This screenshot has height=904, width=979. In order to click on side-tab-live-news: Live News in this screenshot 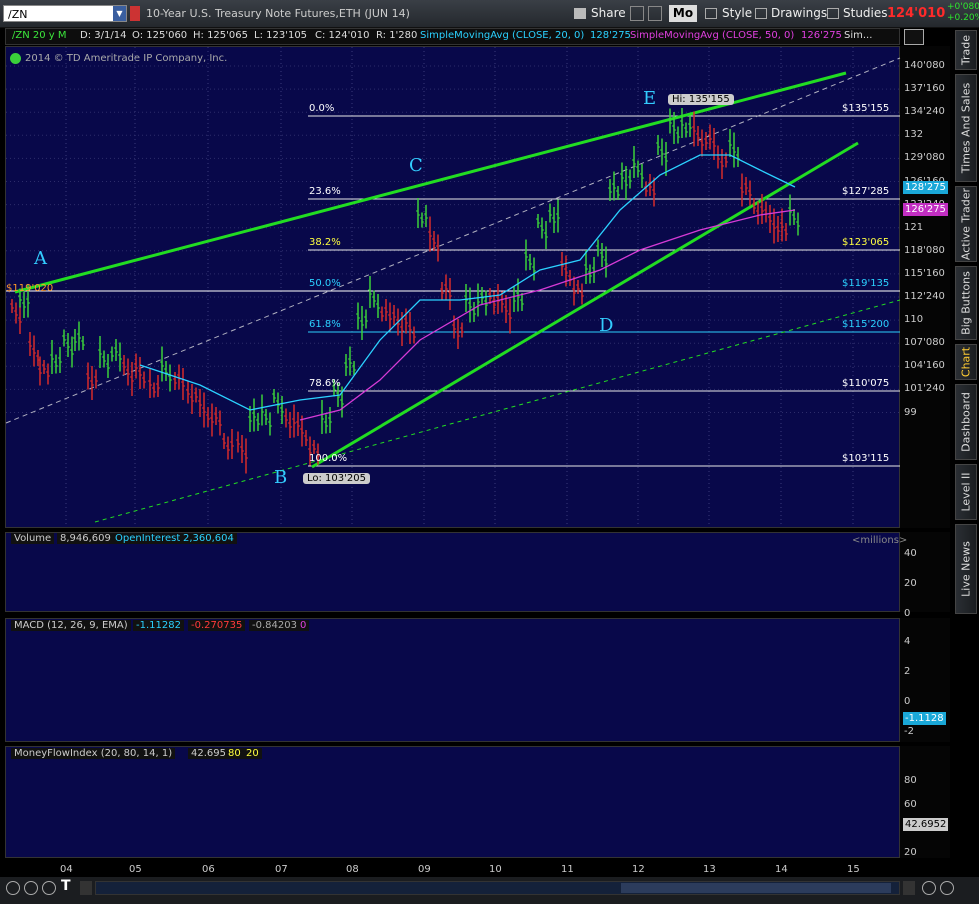, I will do `click(966, 569)`.